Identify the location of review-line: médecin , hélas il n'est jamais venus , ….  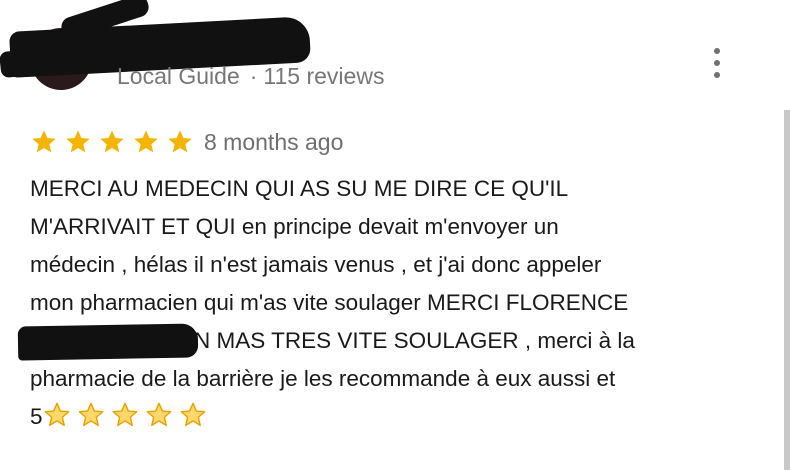
(316, 264).